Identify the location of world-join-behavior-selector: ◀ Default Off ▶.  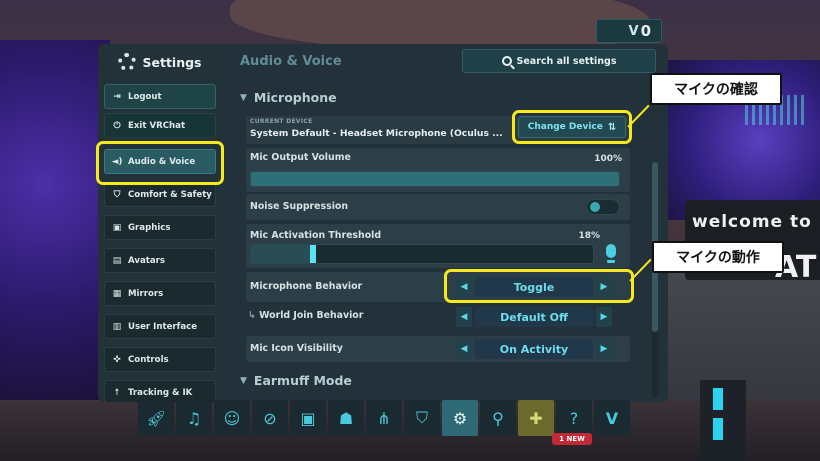
(534, 317).